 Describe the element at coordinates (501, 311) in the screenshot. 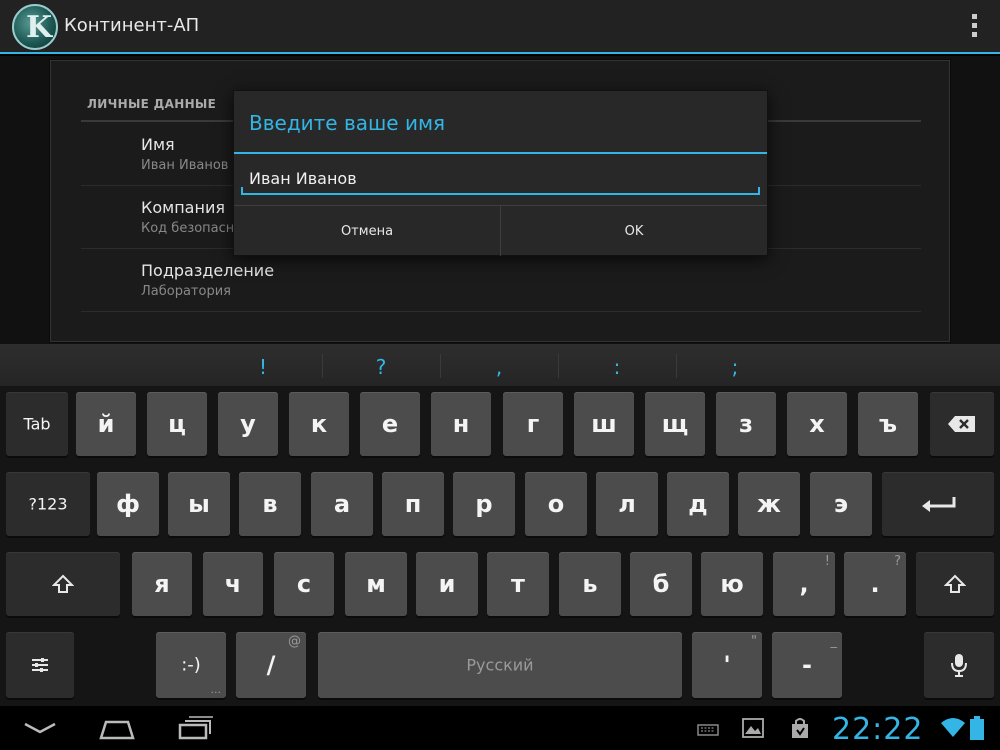

I see `pref-divider` at that location.